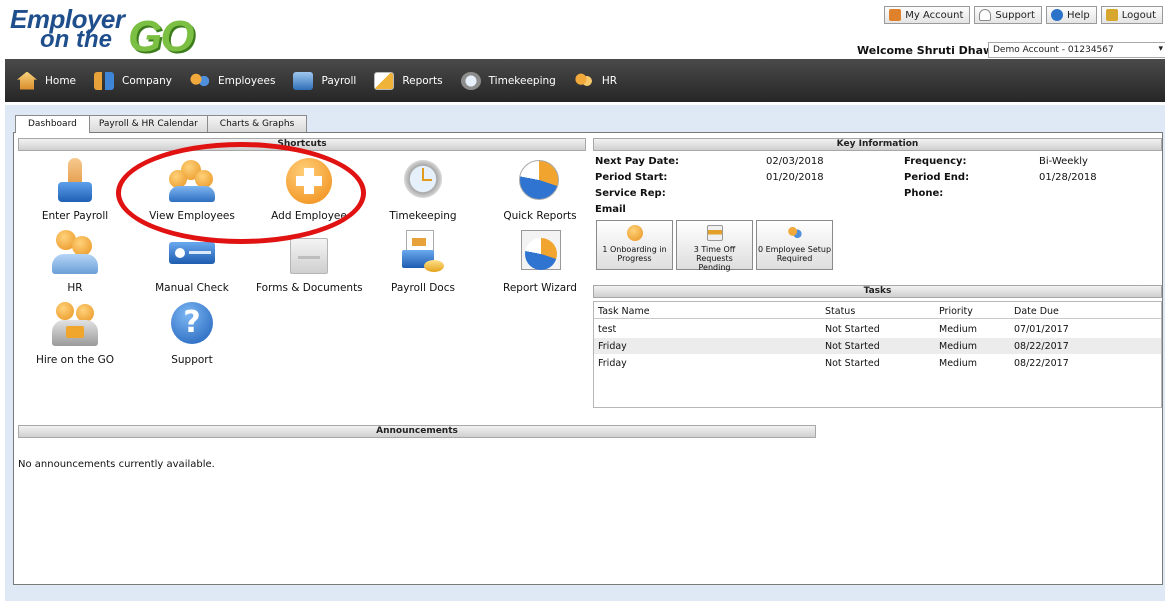  What do you see at coordinates (1138, 15) in the screenshot?
I see `logout-label: Logout` at bounding box center [1138, 15].